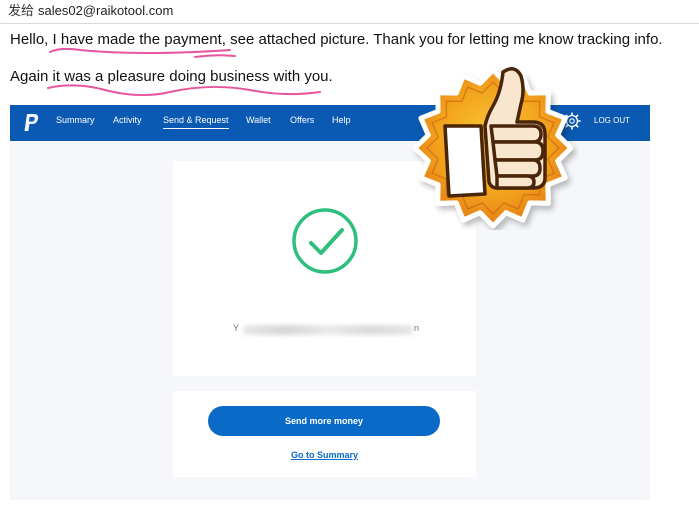 The width and height of the screenshot is (699, 522). What do you see at coordinates (493, 148) in the screenshot?
I see `thumbs-up-icon` at bounding box center [493, 148].